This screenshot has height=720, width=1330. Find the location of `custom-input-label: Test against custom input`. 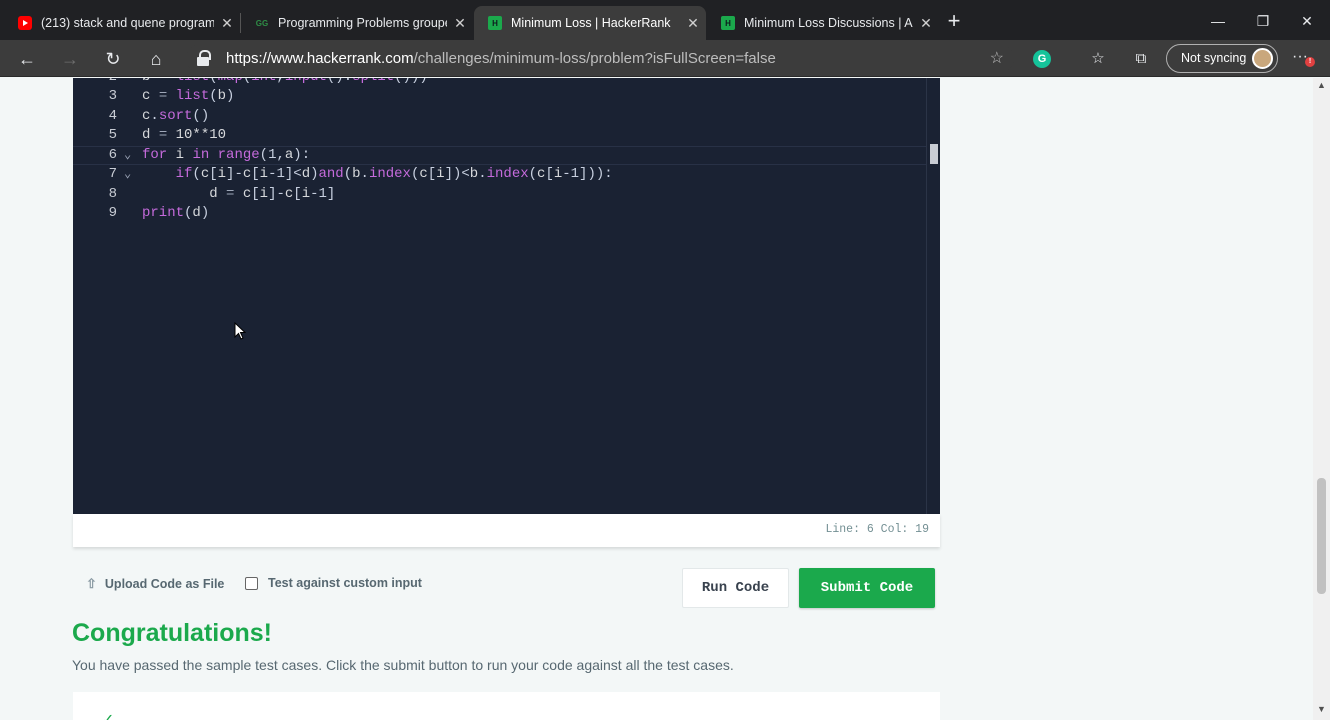

custom-input-label: Test against custom input is located at coordinates (345, 583).